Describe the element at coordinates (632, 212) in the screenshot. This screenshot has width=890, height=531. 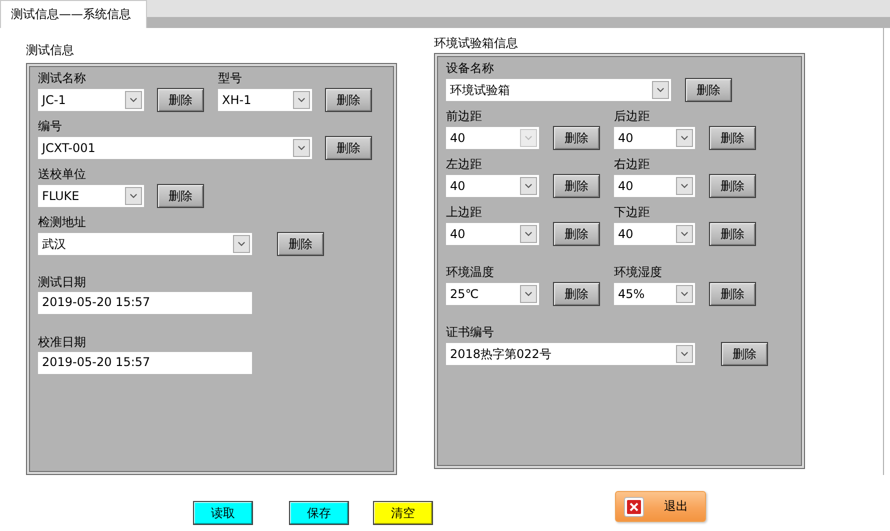
I see `field-label: 下边距` at that location.